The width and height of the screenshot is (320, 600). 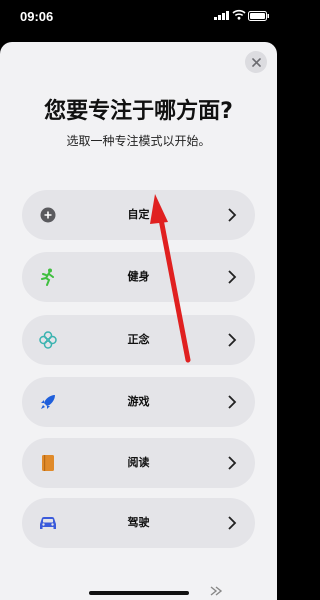 I want to click on option-custom: 自定, so click(x=138, y=215).